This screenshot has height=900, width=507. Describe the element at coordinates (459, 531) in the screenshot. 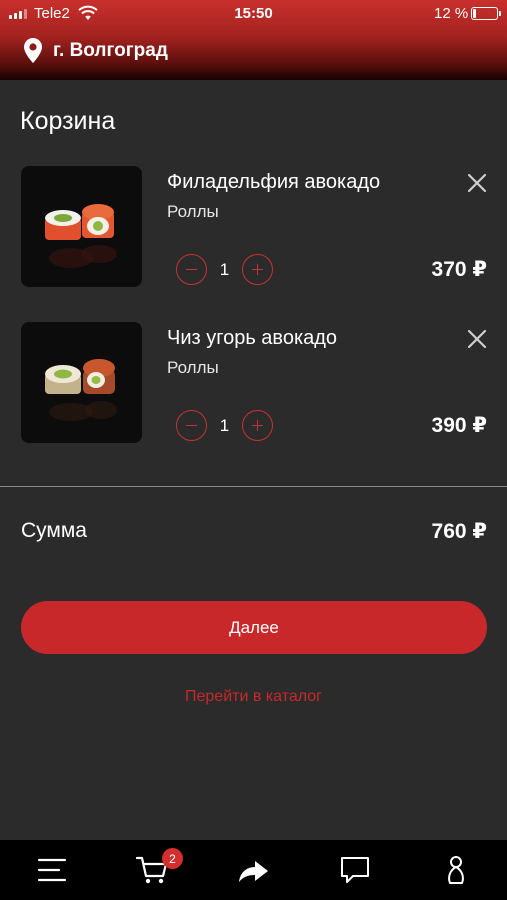

I see `sum-value: 760 ₽` at that location.